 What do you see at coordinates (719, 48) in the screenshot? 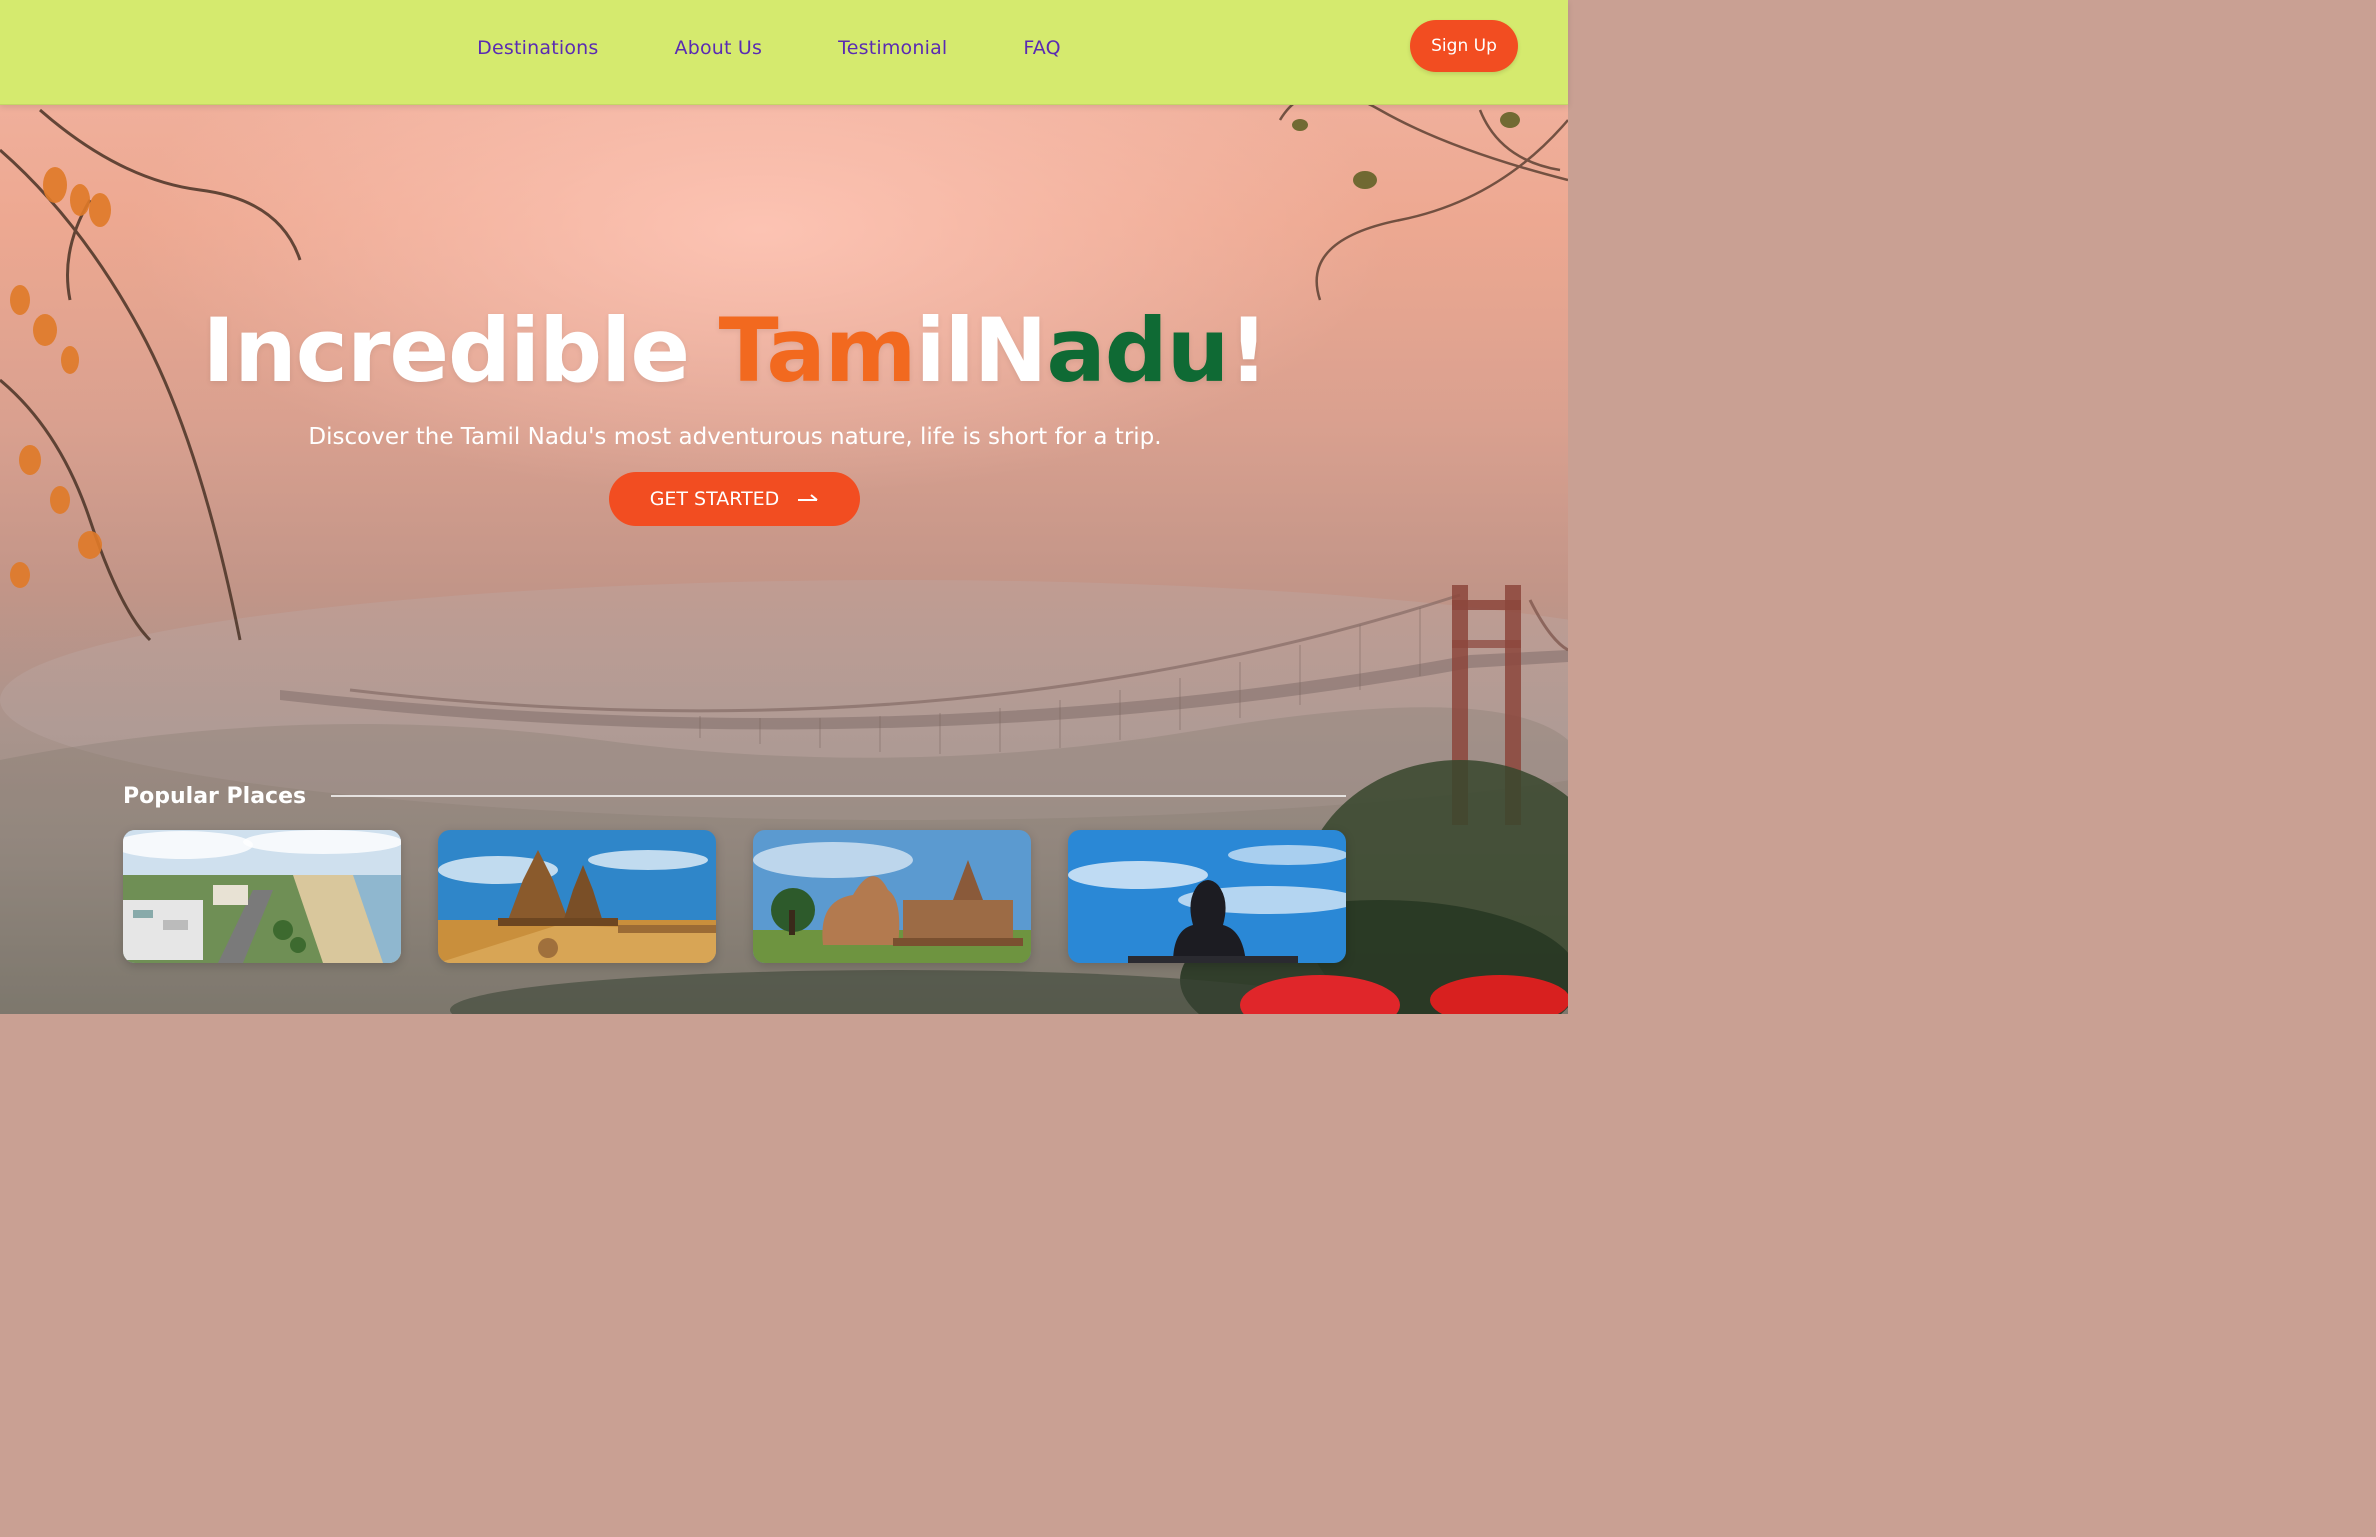
I see `nav-link-about-us: About Us` at bounding box center [719, 48].